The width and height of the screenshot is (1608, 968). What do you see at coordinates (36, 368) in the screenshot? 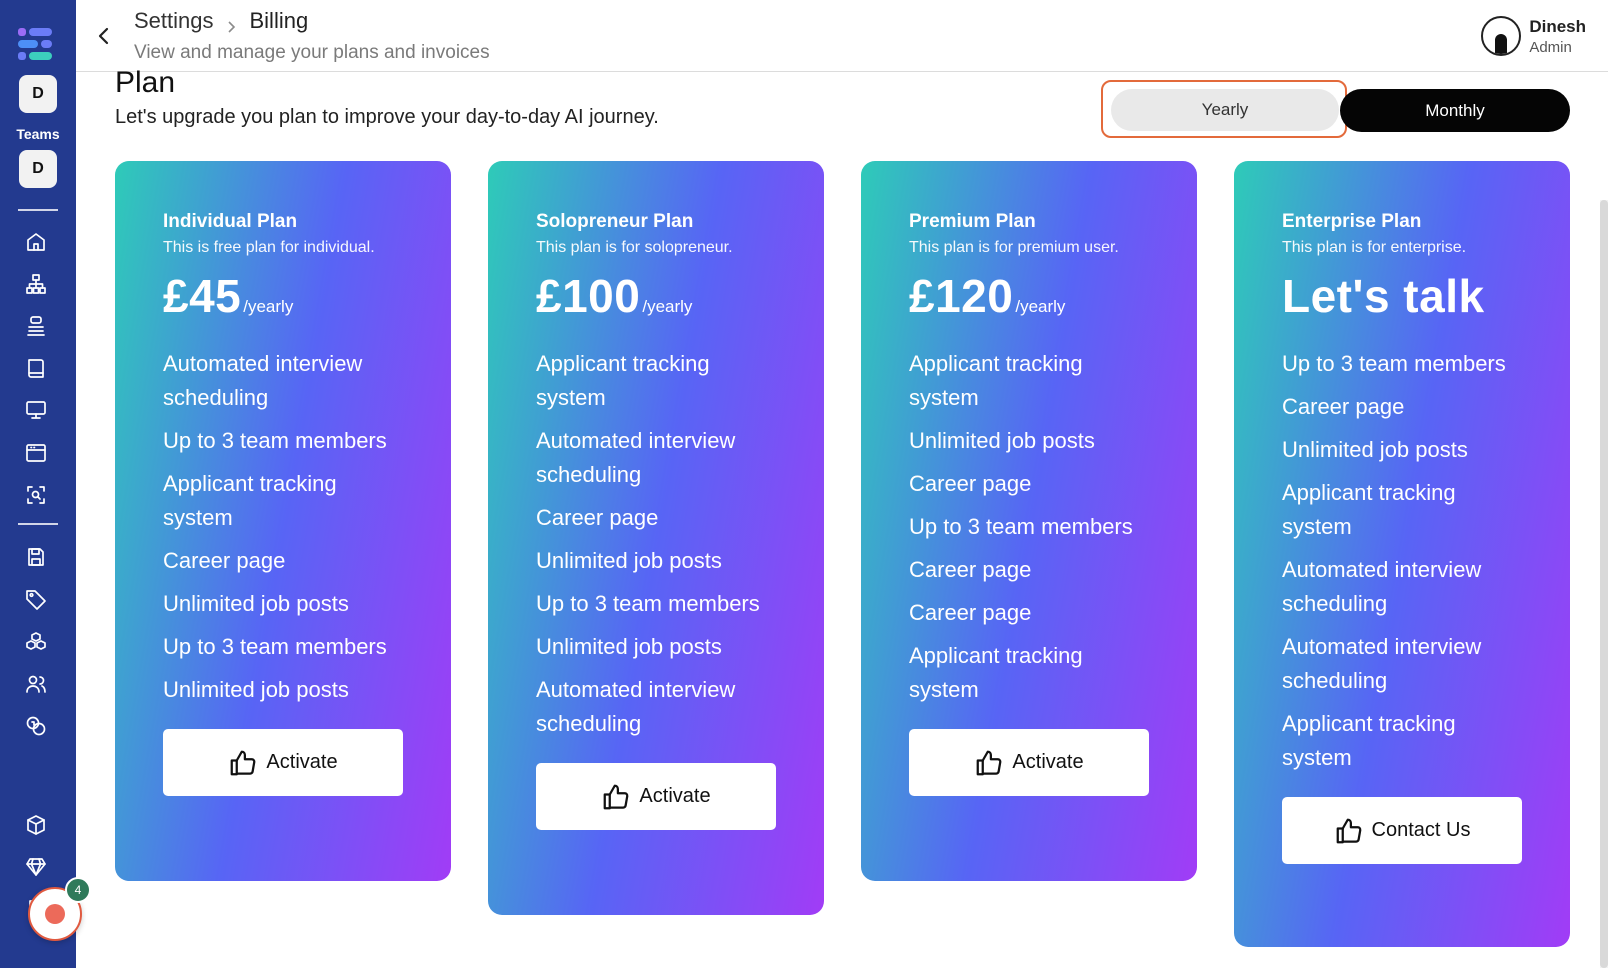
I see `book-icon` at bounding box center [36, 368].